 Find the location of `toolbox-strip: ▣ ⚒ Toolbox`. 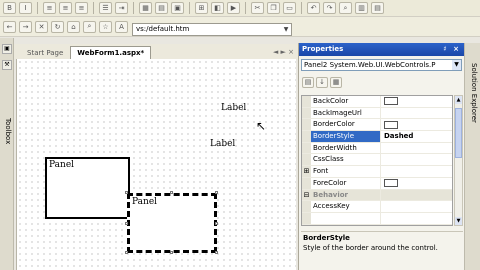

toolbox-strip: ▣ ⚒ Toolbox is located at coordinates (7, 154).